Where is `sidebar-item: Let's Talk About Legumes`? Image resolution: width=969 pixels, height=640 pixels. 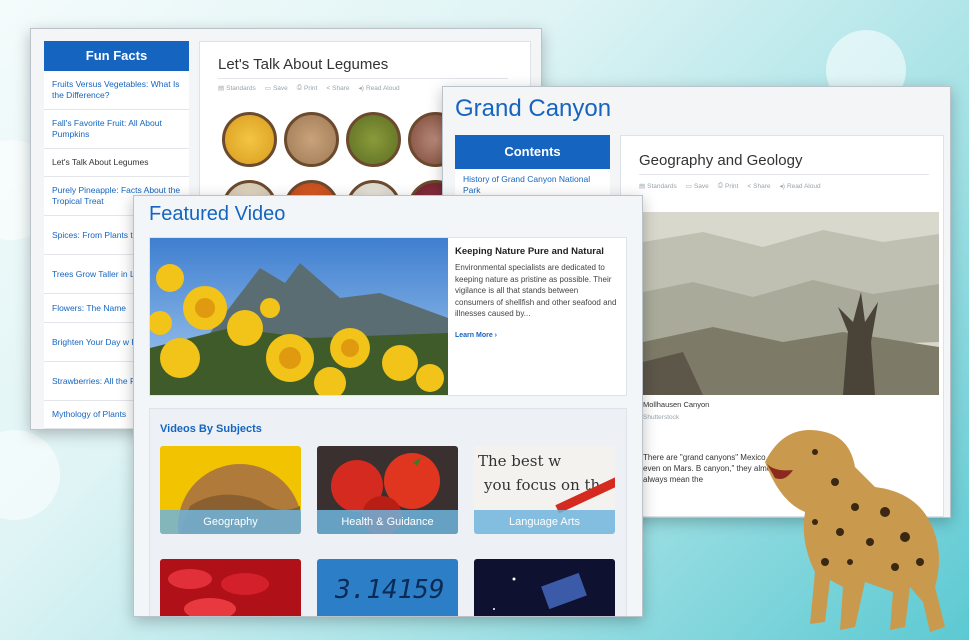 sidebar-item: Let's Talk About Legumes is located at coordinates (116, 163).